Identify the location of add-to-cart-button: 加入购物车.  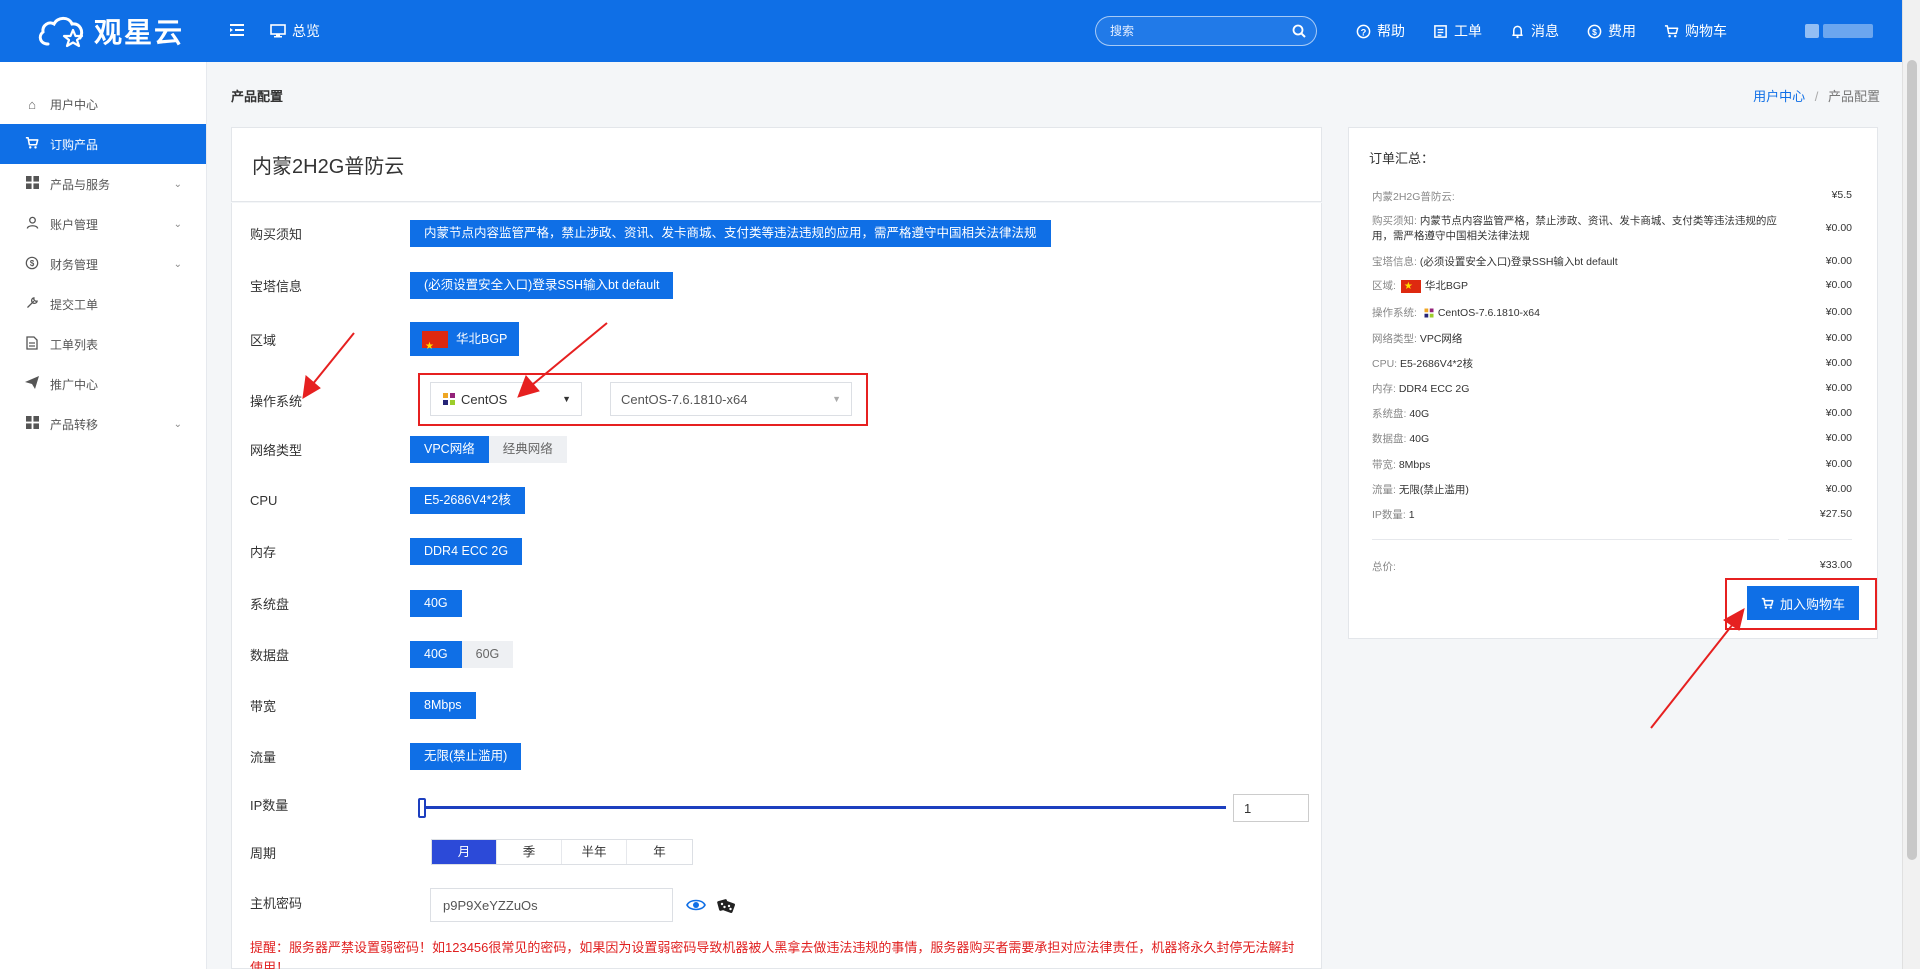
(1803, 603).